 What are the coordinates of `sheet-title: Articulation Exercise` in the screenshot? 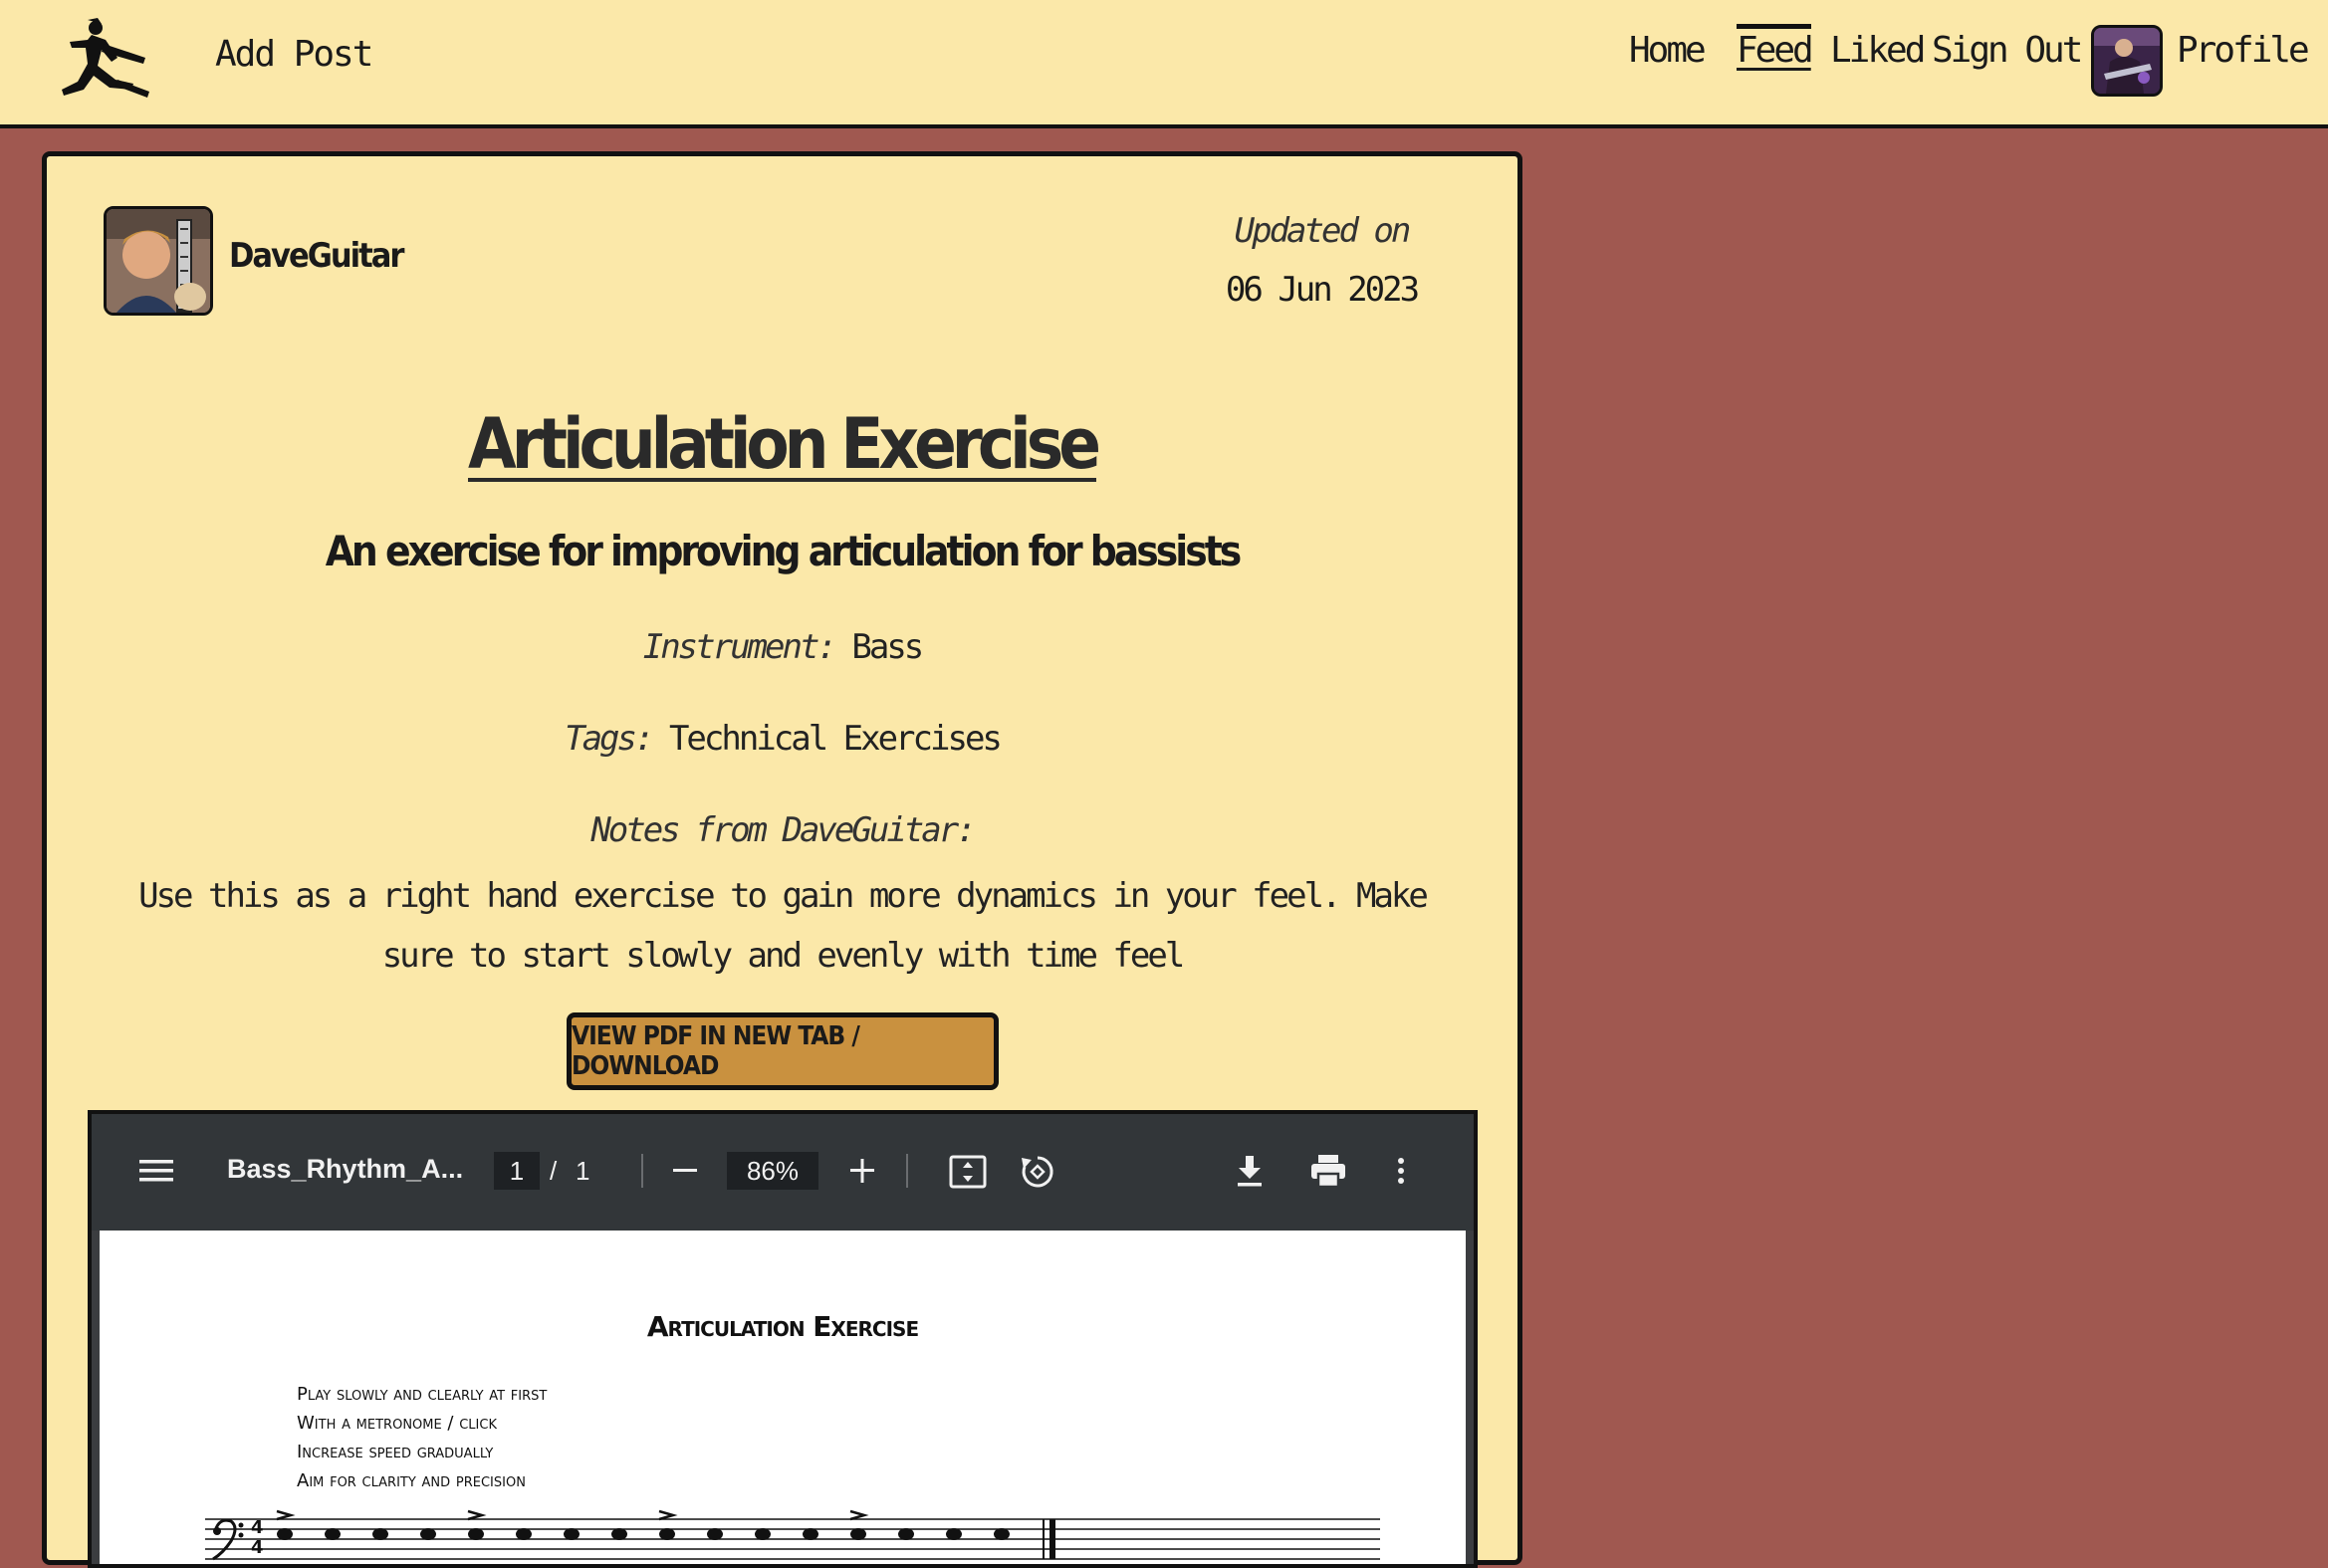 It's located at (782, 1327).